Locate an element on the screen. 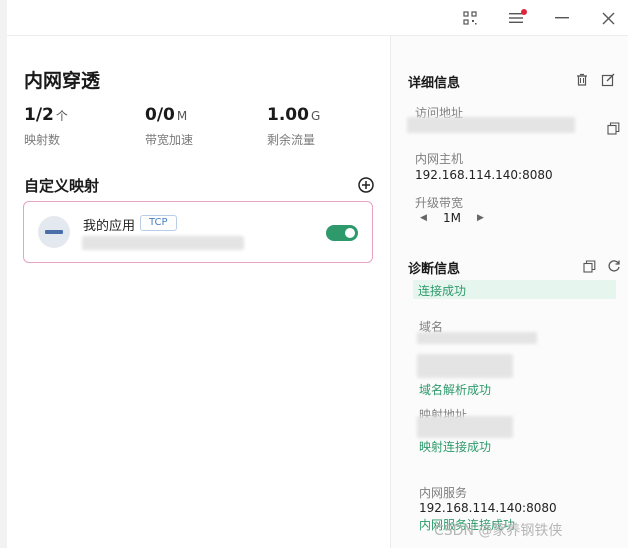  copy-diag-icon is located at coordinates (590, 265).